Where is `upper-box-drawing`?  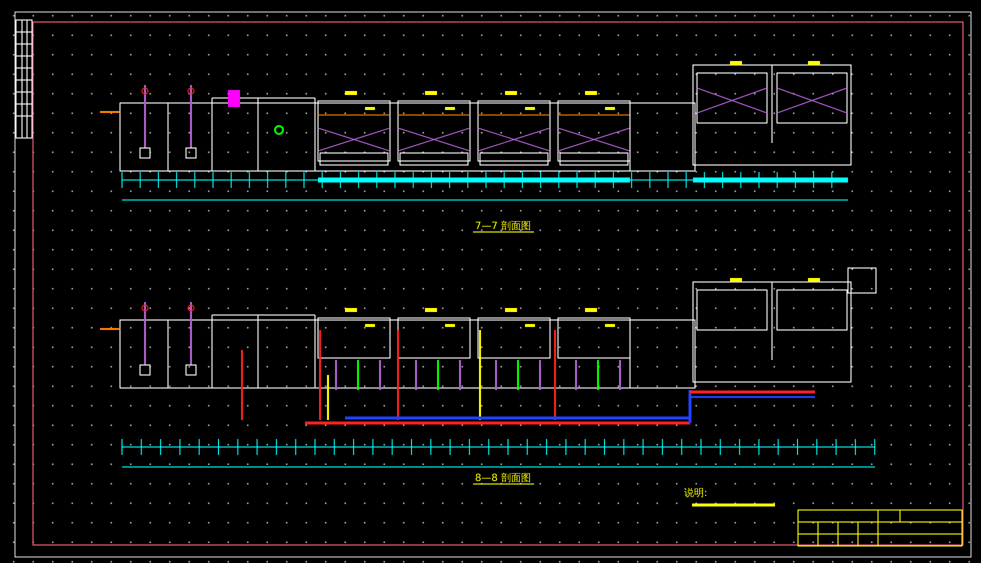 upper-box-drawing is located at coordinates (862, 281).